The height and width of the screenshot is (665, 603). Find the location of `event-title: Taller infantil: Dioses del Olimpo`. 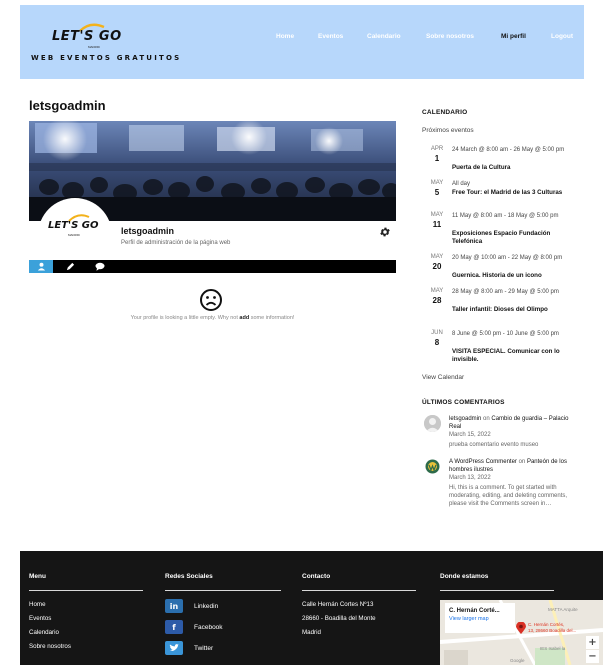

event-title: Taller infantil: Dioses del Olimpo is located at coordinates (514, 310).